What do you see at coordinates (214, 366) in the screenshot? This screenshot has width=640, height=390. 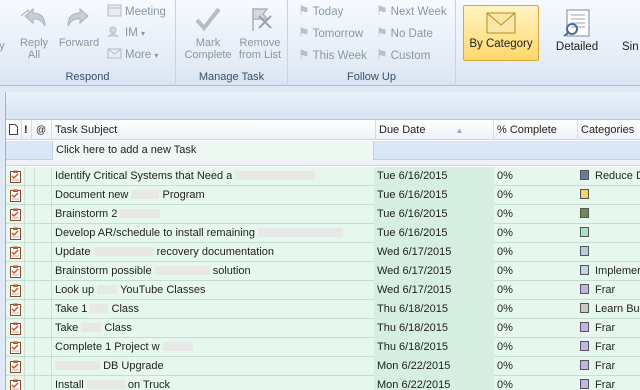 I see `task-subject: DB Upgrade` at bounding box center [214, 366].